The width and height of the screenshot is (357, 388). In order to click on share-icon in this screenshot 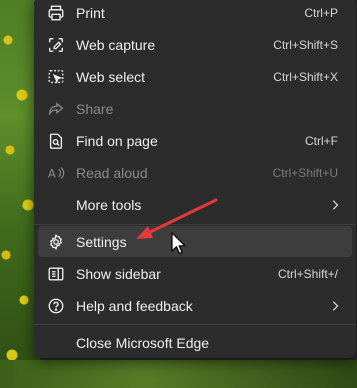, I will do `click(56, 109)`.